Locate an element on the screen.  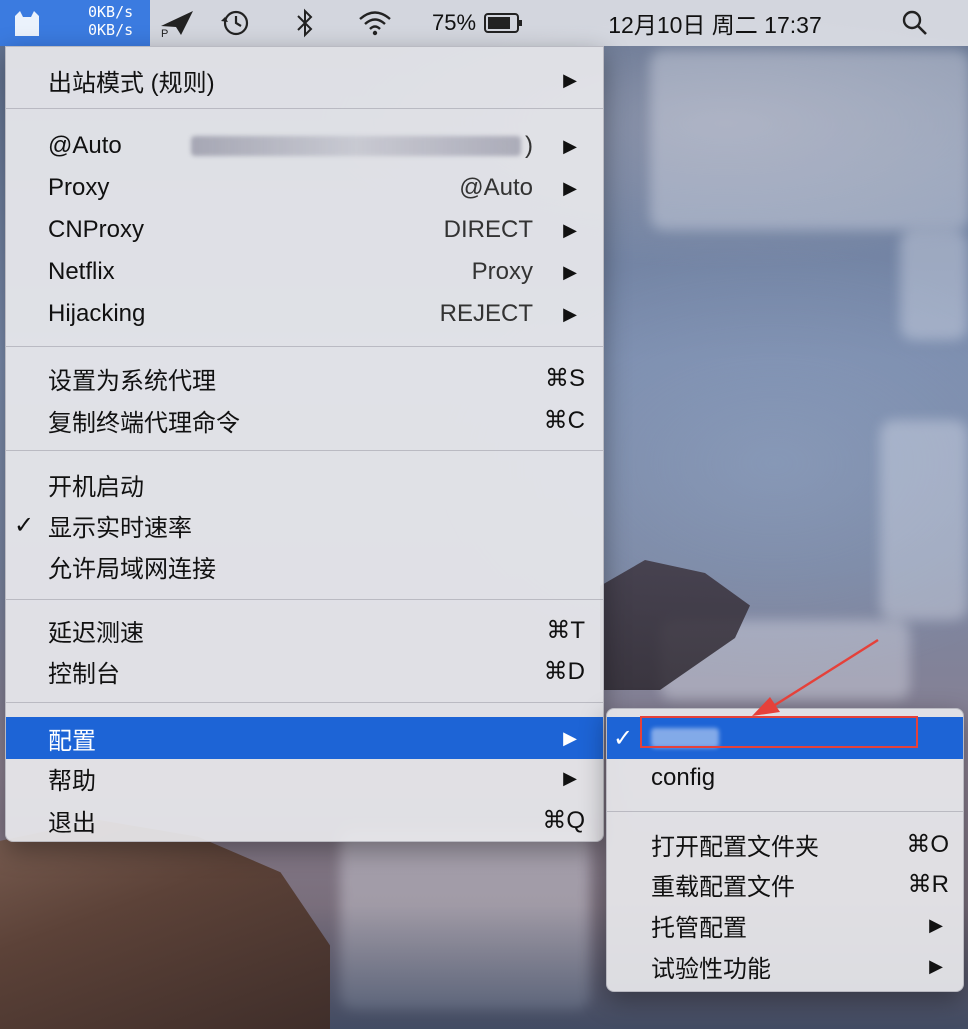
menu-item-label: 配置 is located at coordinates (72, 741).